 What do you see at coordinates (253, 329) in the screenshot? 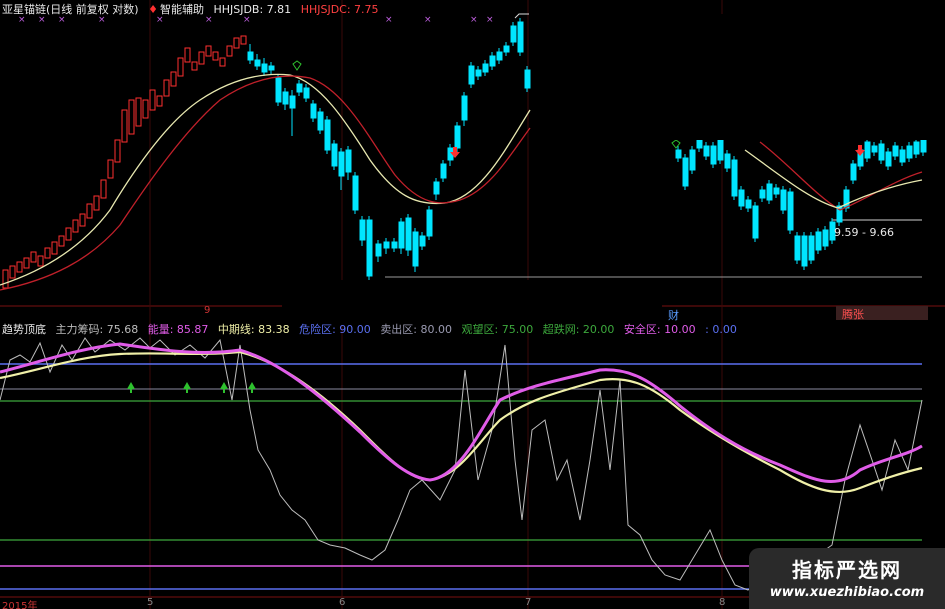
I see `mid-trend-value: 中期线: 83.38` at bounding box center [253, 329].